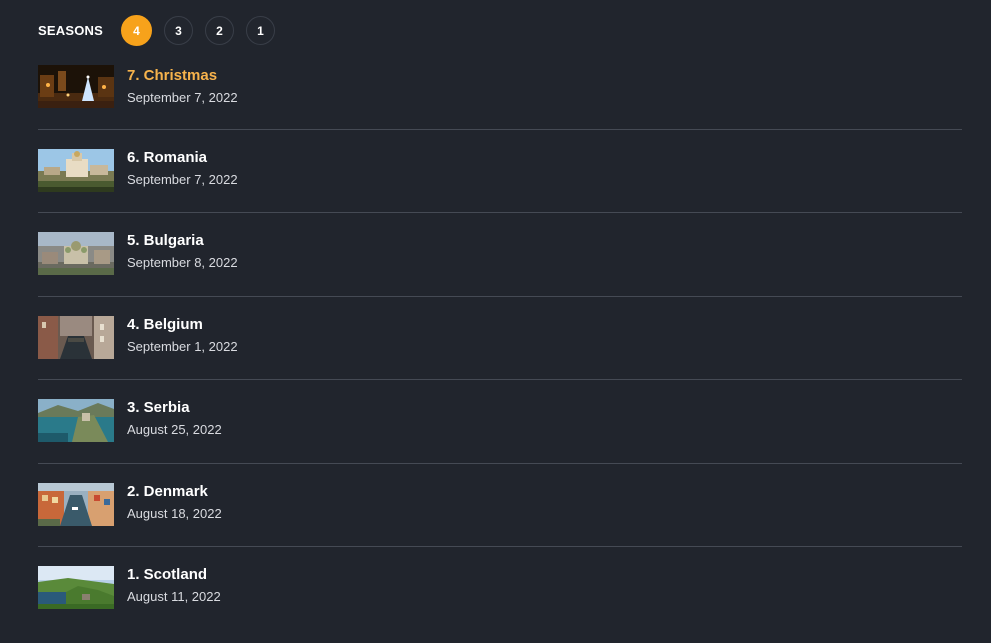 This screenshot has width=991, height=643. Describe the element at coordinates (70, 30) in the screenshot. I see `seasons-label: SEASONS` at that location.